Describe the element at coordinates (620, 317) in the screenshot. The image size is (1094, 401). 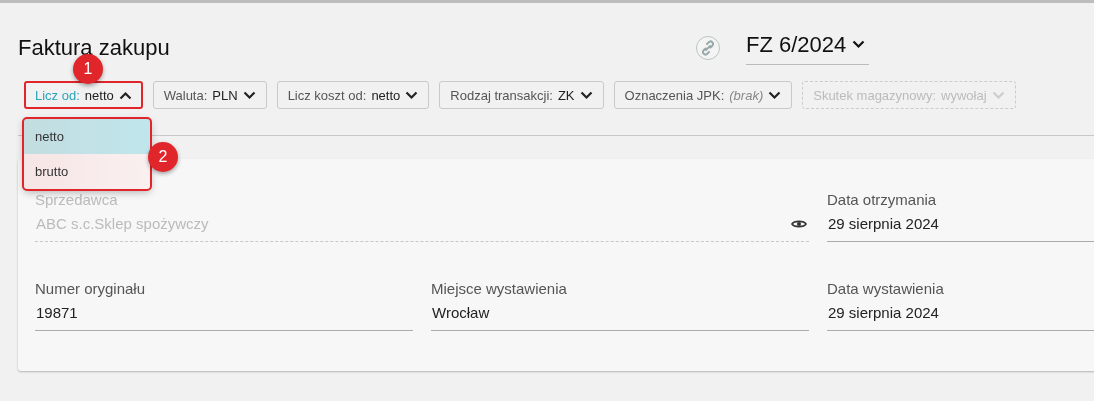
I see `input-field: Wrocław` at that location.